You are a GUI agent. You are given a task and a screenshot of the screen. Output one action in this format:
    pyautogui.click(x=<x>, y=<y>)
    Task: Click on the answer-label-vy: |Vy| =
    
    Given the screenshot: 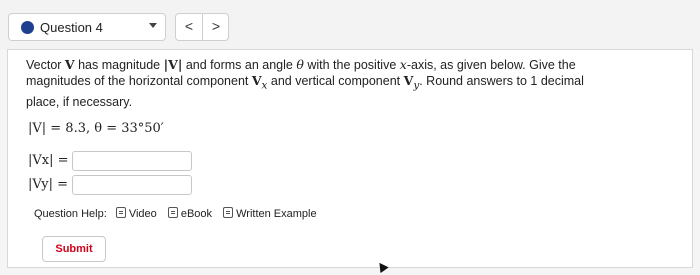 What is the action you would take?
    pyautogui.click(x=48, y=184)
    